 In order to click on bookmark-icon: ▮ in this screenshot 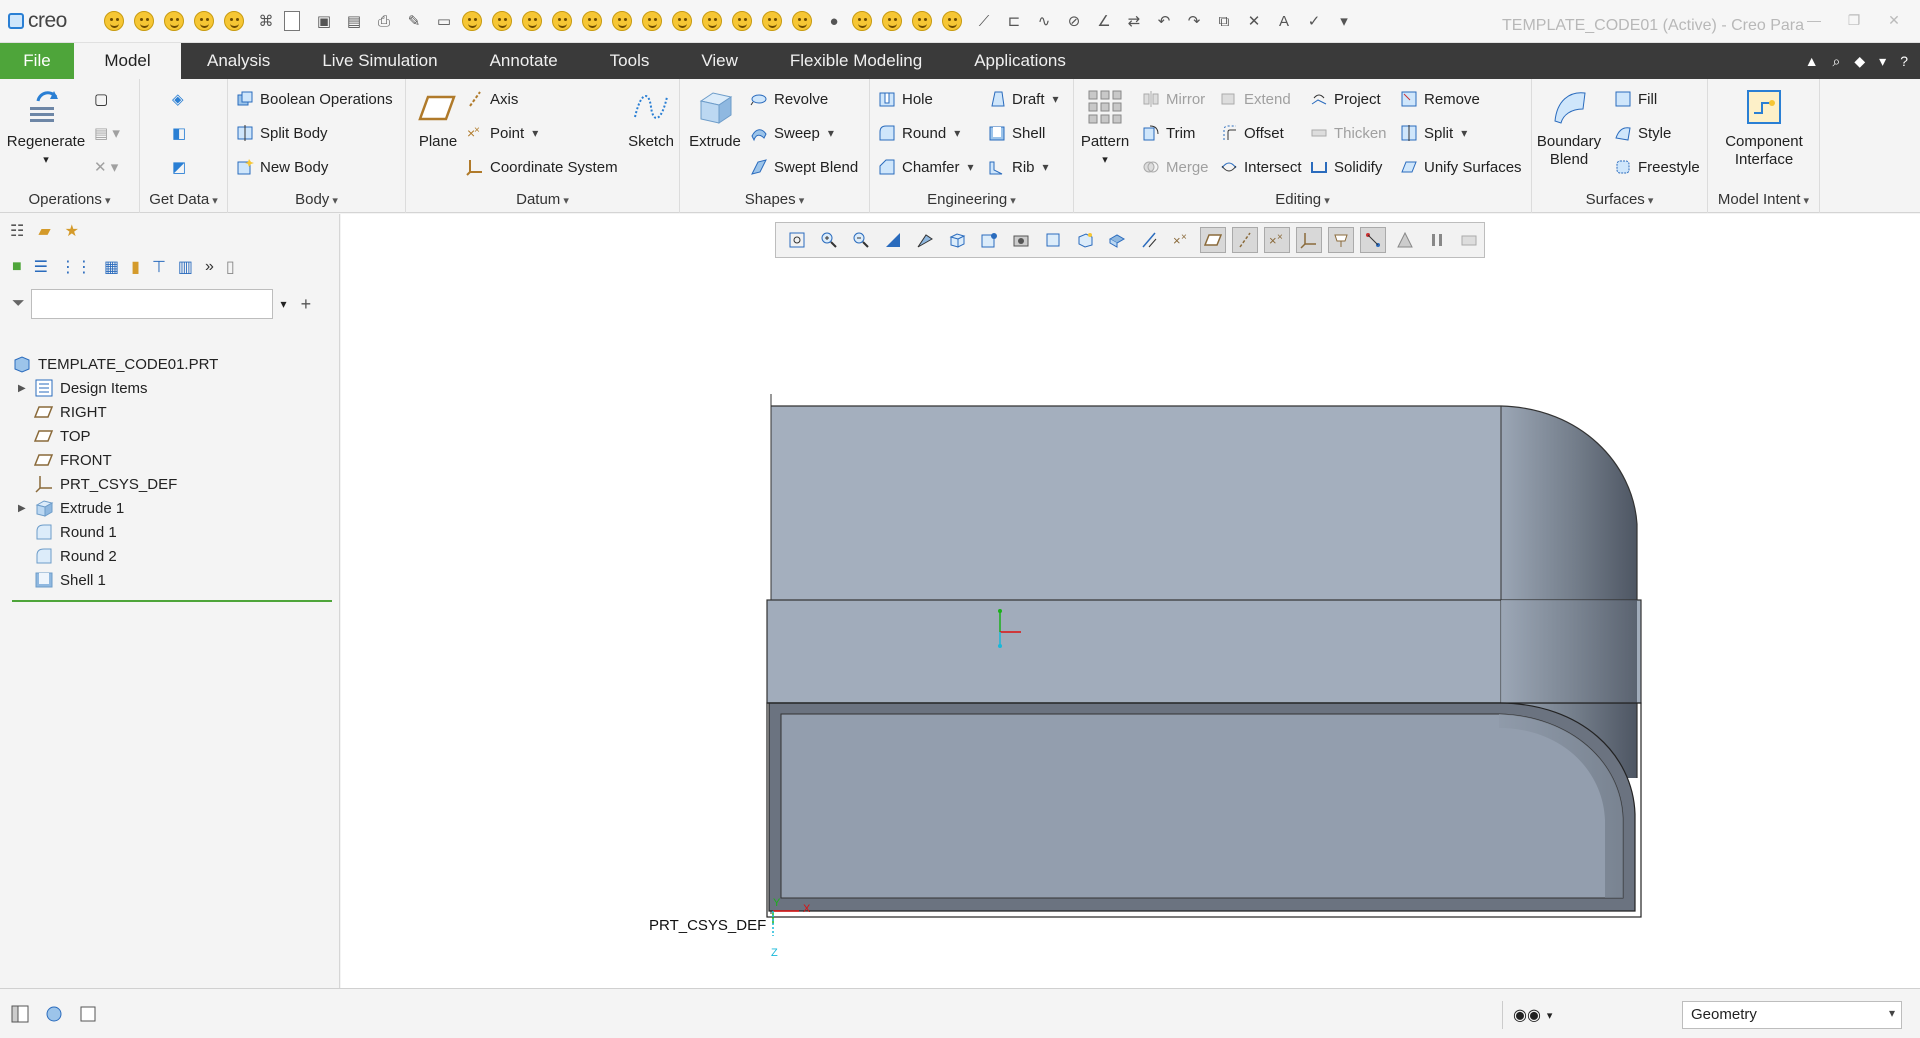, I will do `click(135, 267)`.